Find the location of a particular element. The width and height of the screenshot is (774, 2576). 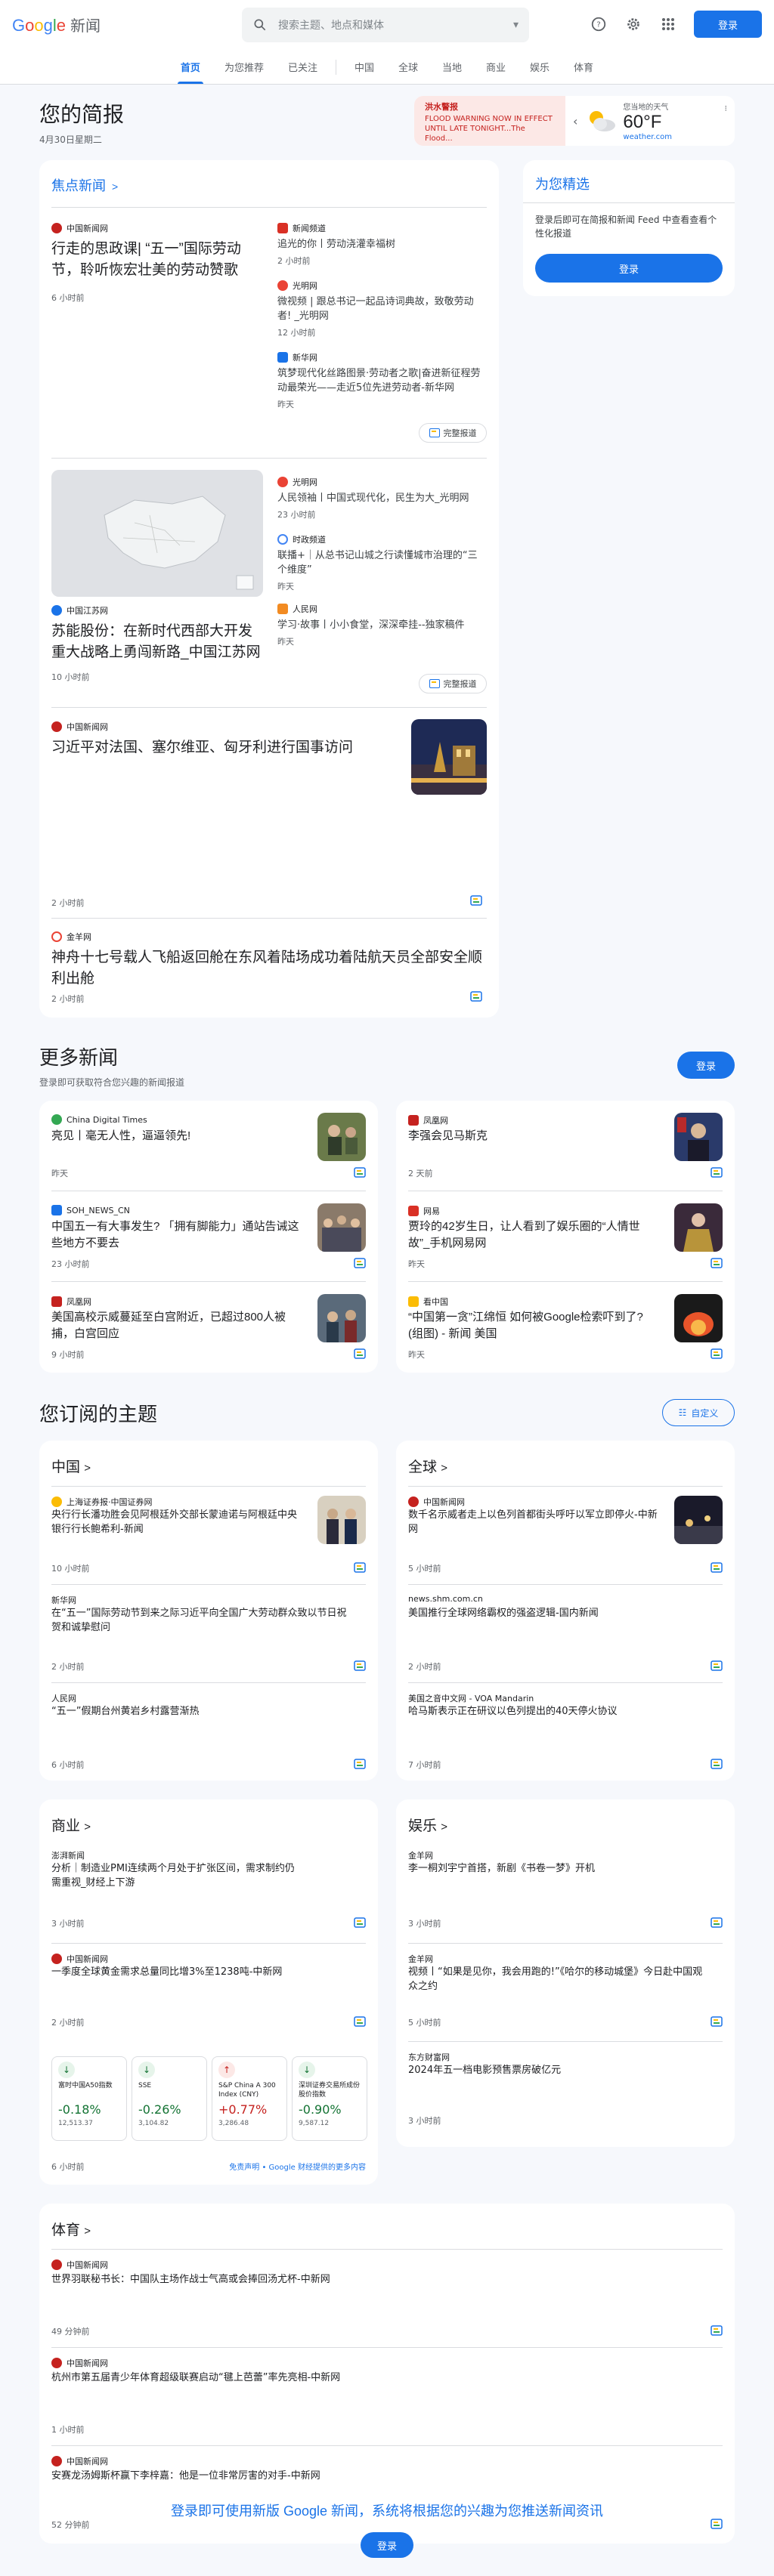

story-side: 时政频道 联播+｜从总书记山城之行读懂城市治理的“三个维度” 昨天 is located at coordinates (382, 562).